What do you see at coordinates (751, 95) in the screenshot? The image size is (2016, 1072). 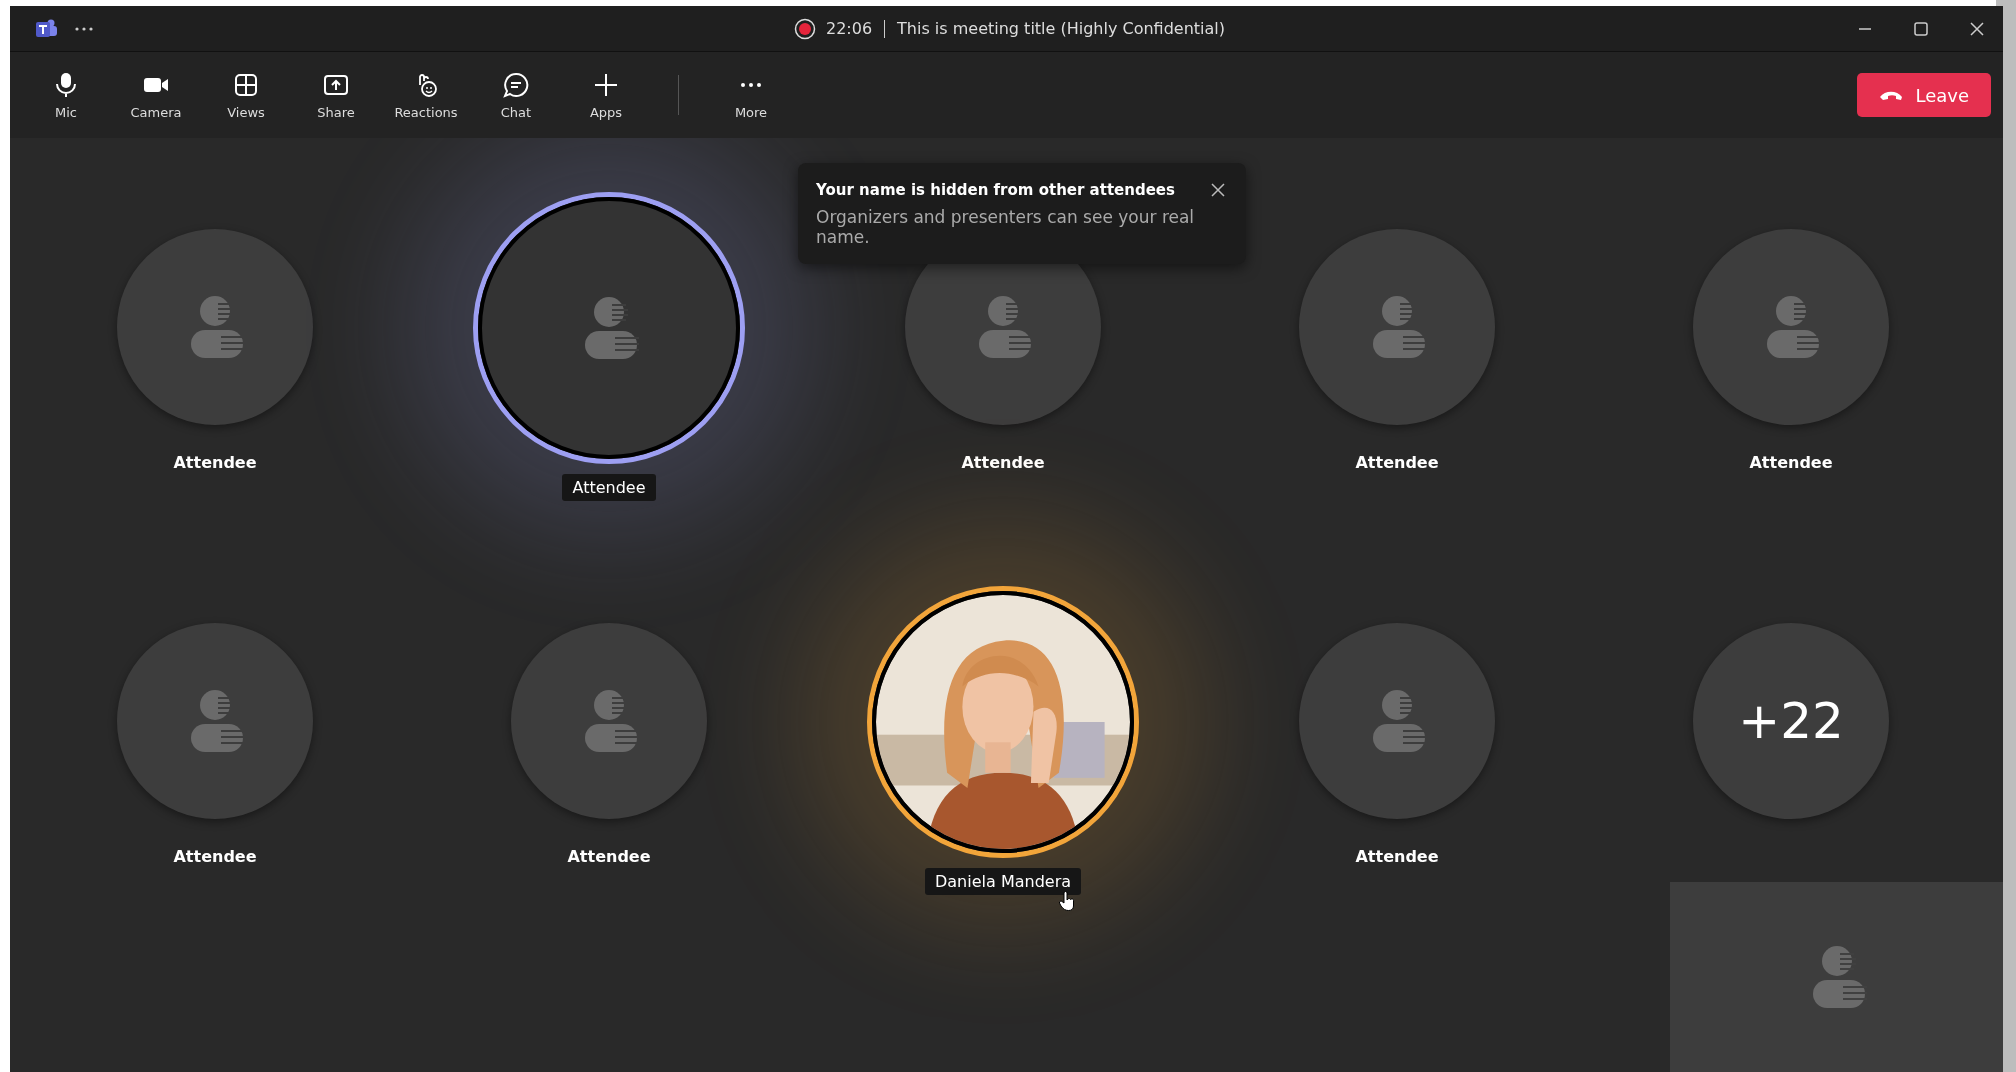 I see `more-button: More` at bounding box center [751, 95].